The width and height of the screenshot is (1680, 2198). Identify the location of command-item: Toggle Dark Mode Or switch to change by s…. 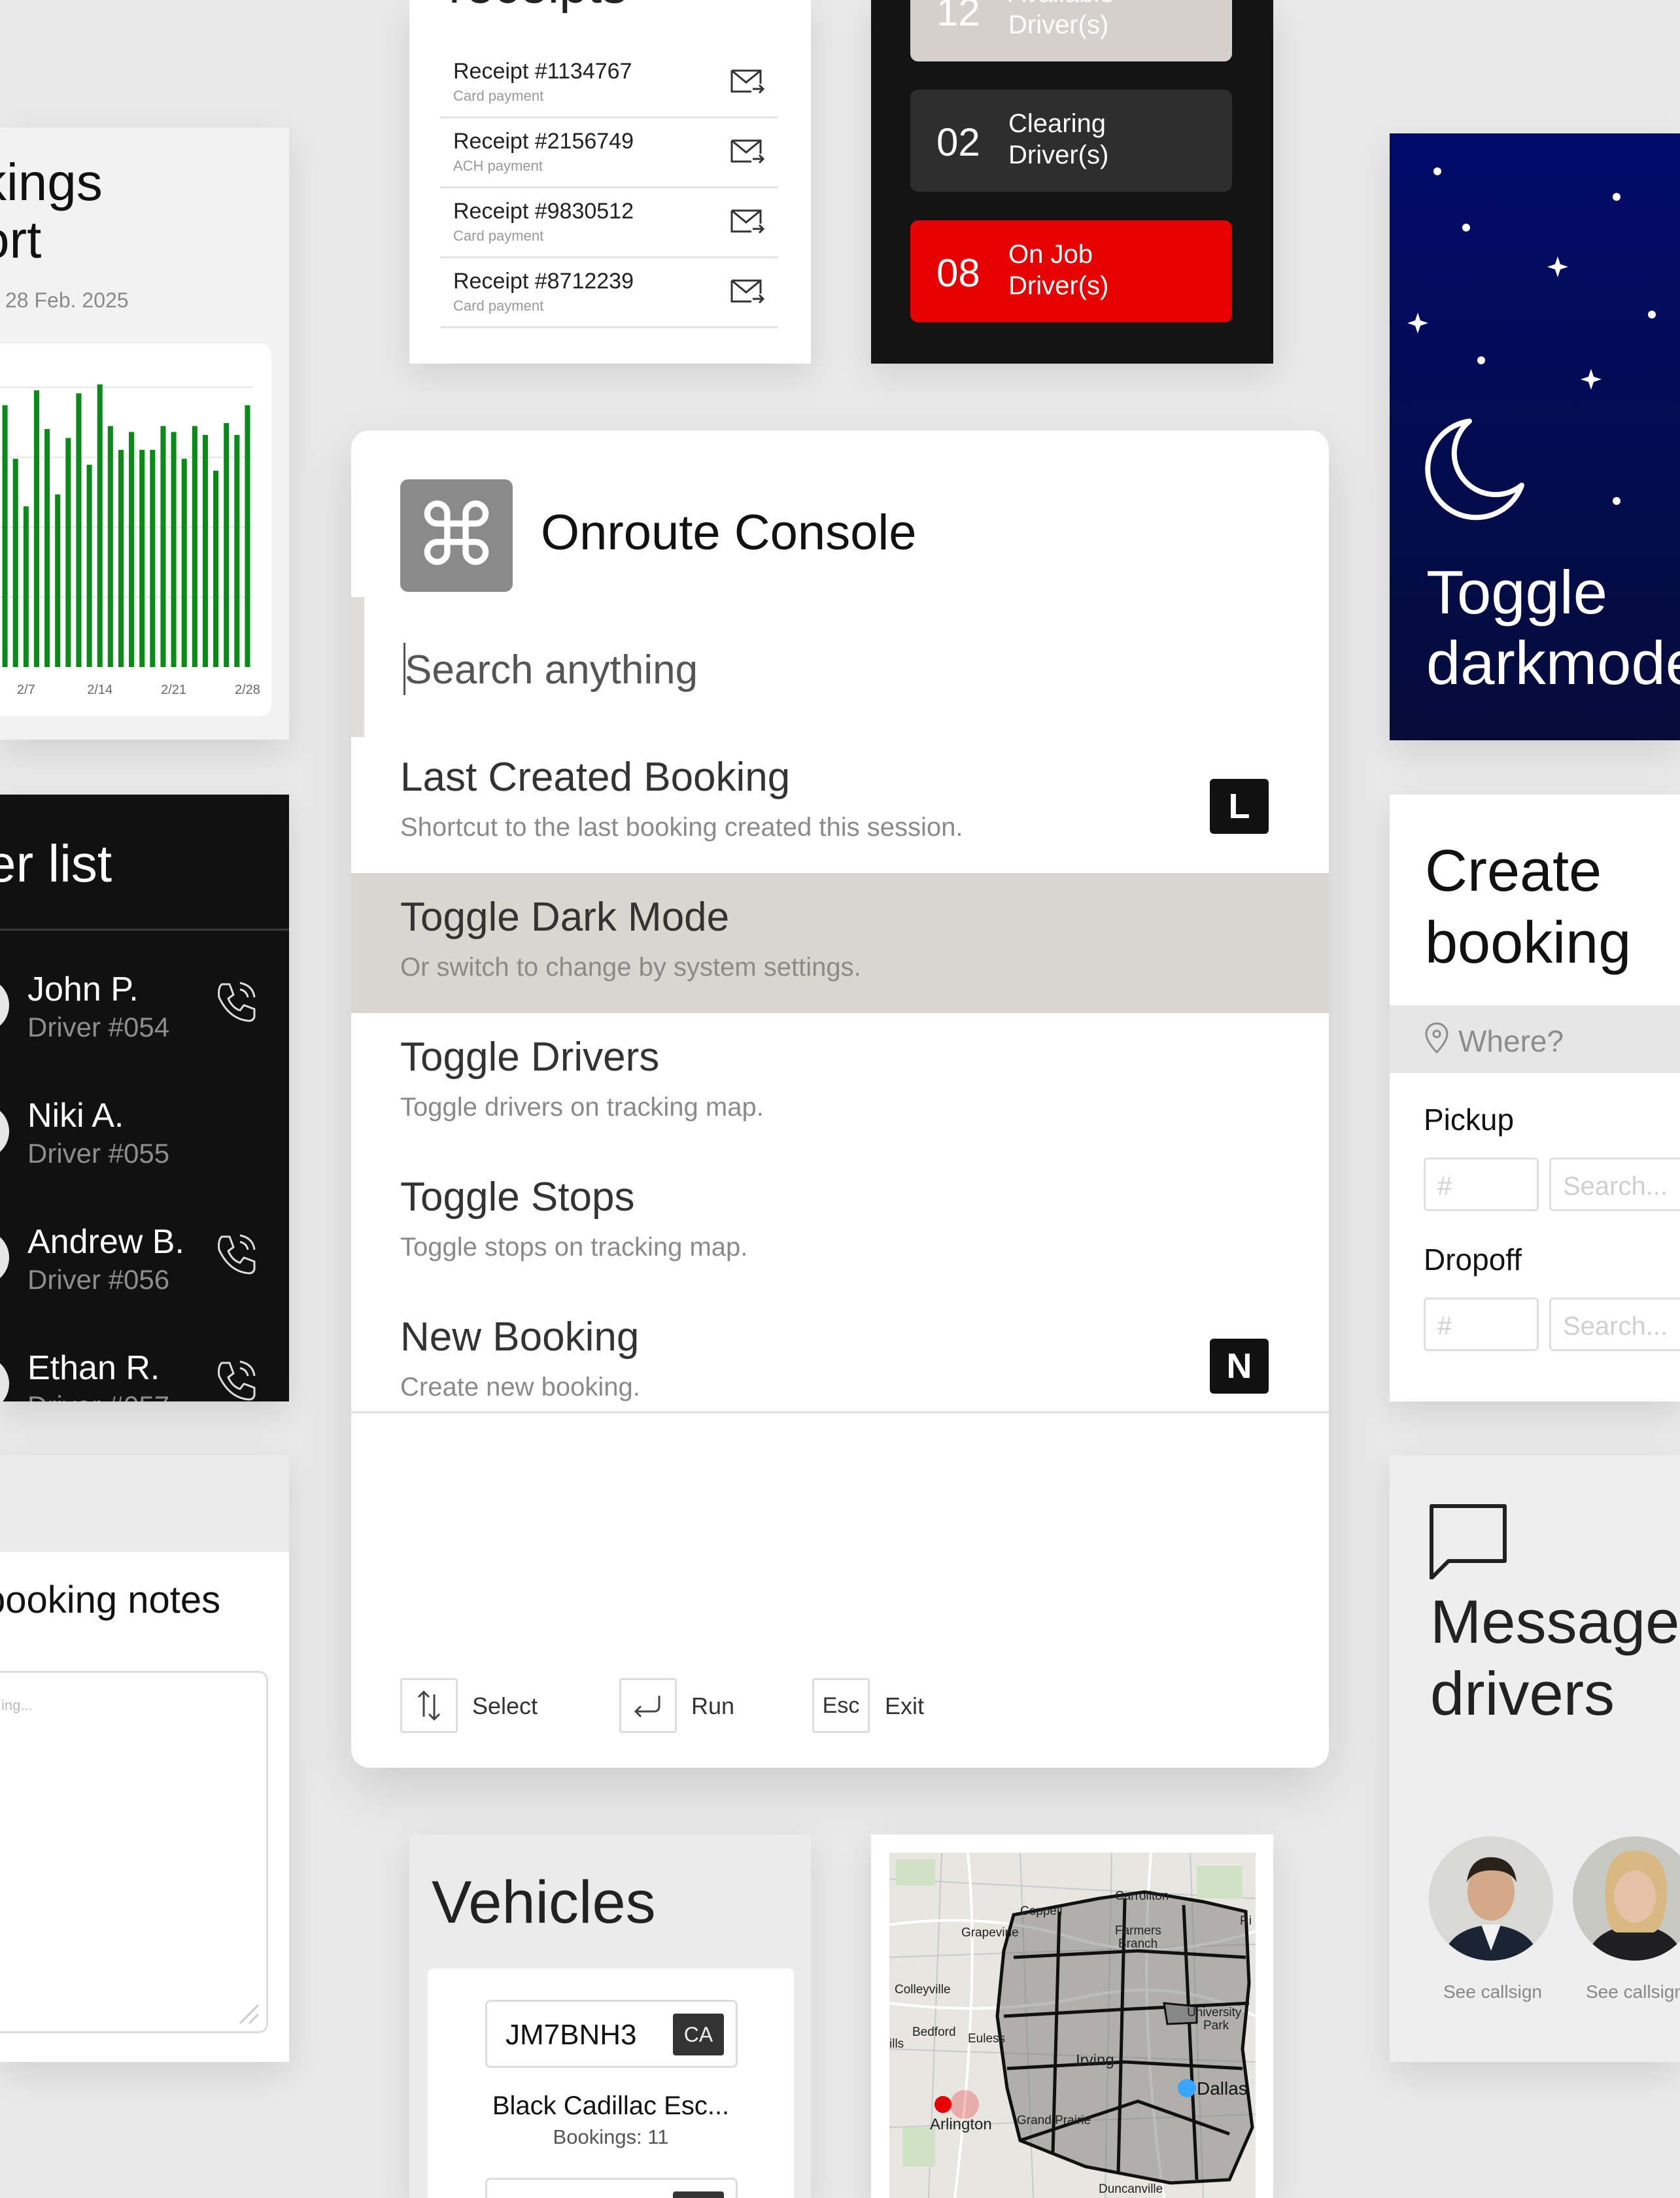
(840, 943).